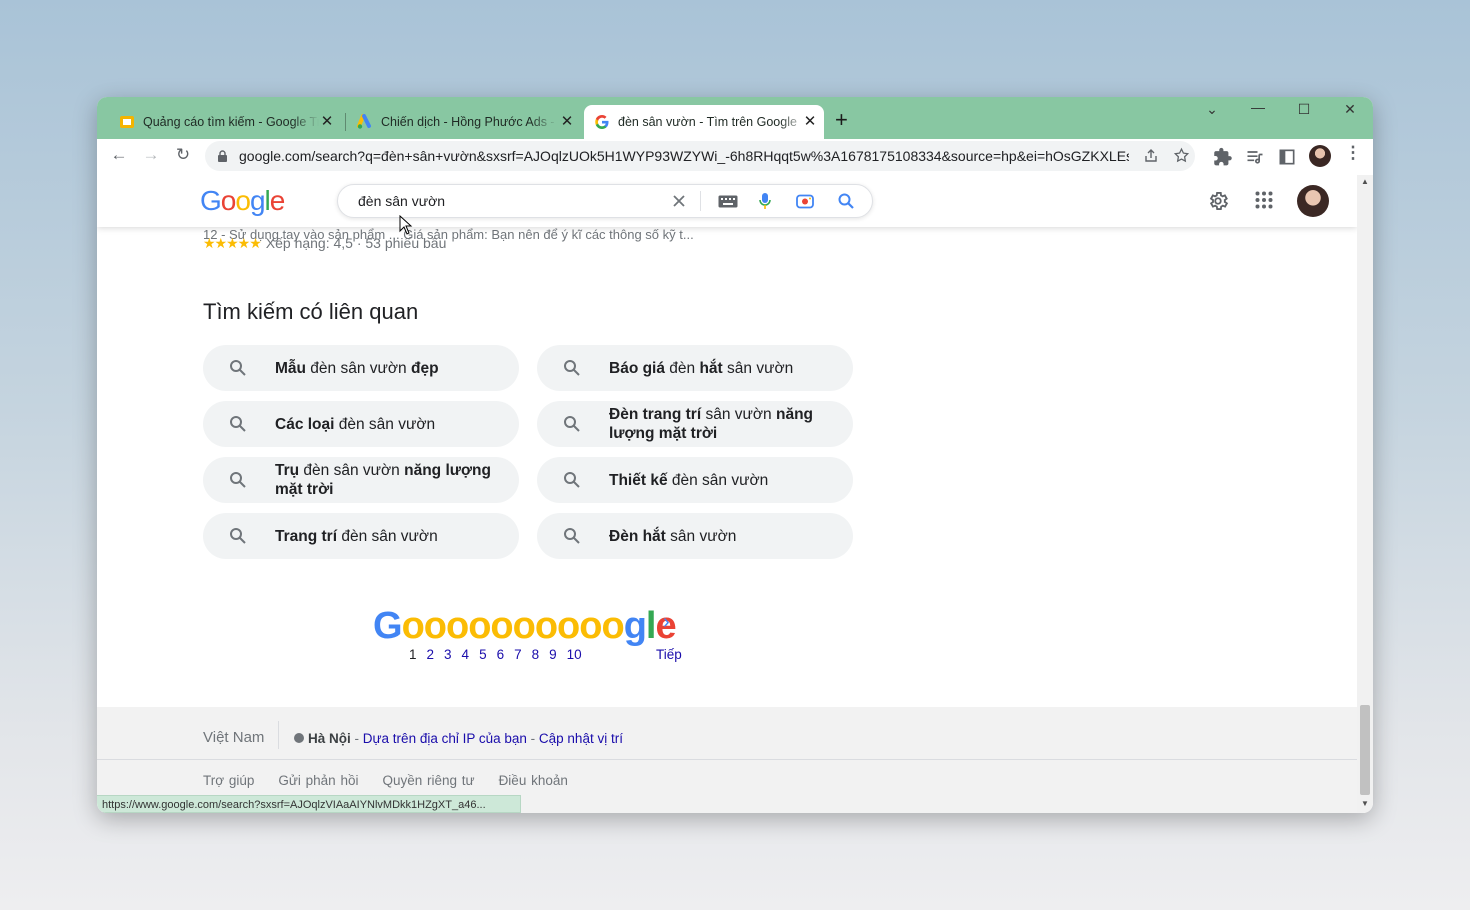 The image size is (1470, 910). I want to click on close-window-icon: ✕, so click(1350, 109).